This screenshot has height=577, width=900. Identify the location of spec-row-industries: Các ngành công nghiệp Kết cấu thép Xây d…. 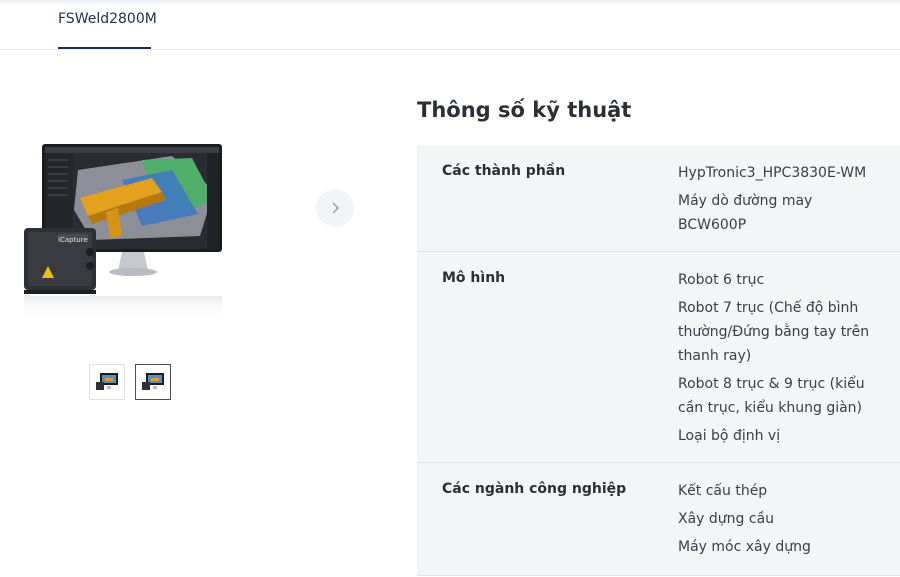
(658, 519).